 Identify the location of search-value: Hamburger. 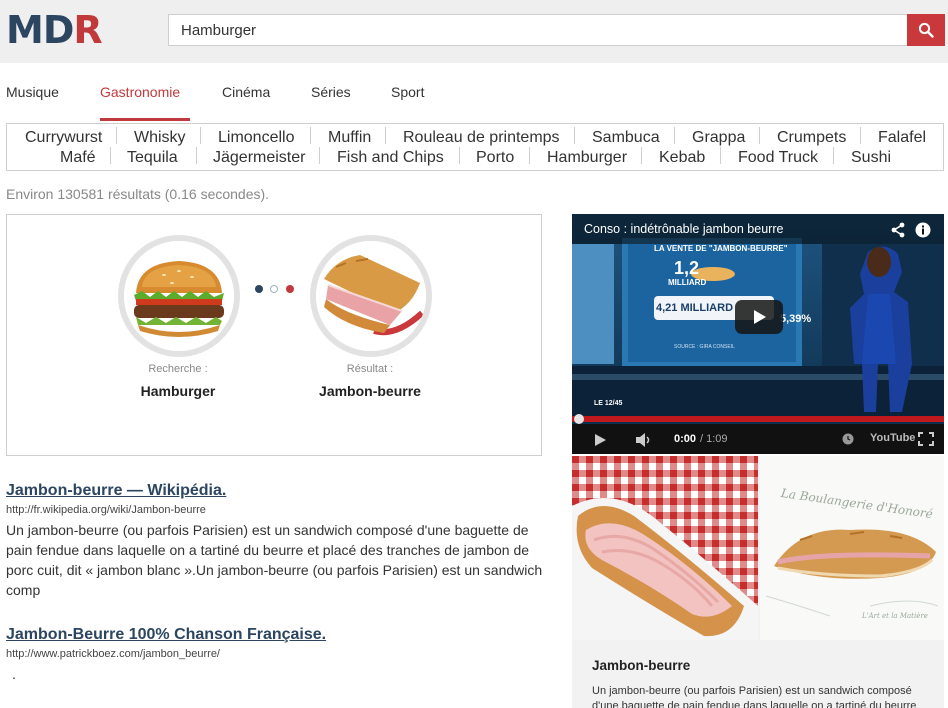
(178, 391).